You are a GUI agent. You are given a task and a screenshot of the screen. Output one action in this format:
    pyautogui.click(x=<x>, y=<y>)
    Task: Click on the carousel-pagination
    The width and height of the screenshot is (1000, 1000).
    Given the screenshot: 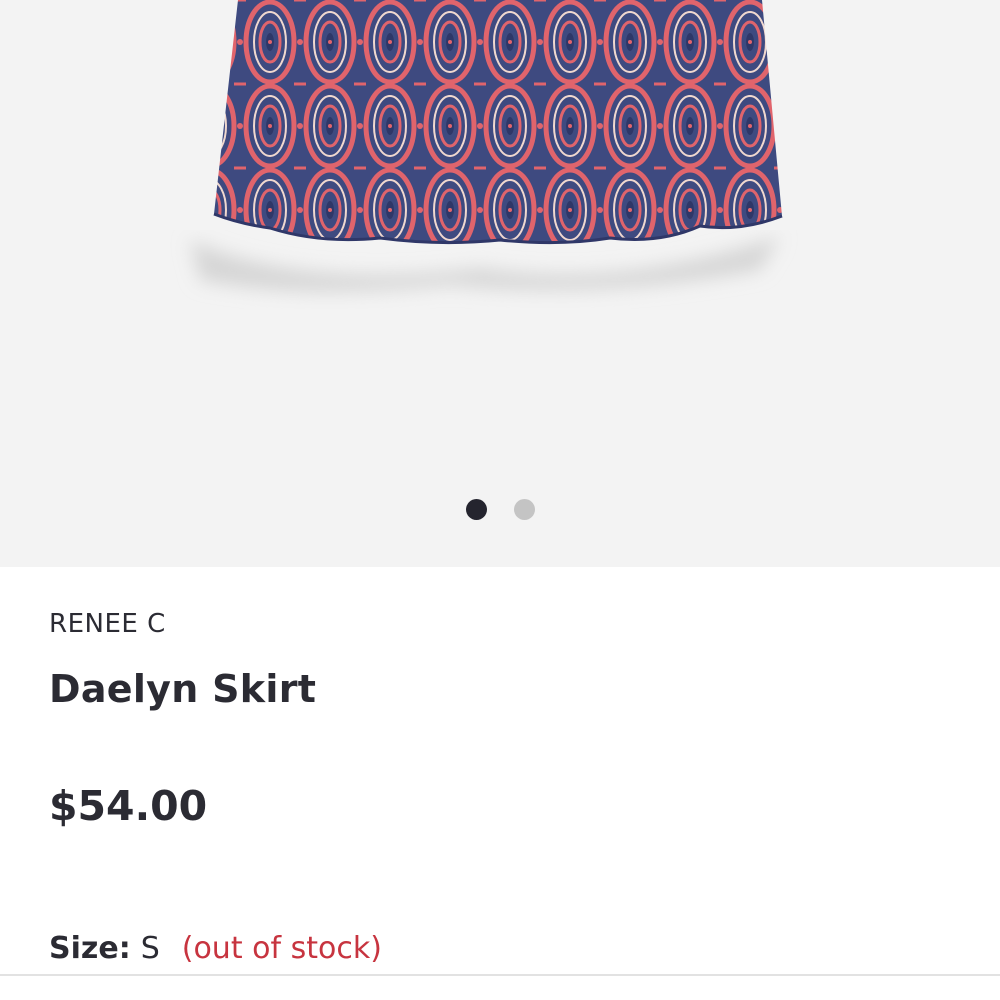 What is the action you would take?
    pyautogui.click(x=500, y=510)
    